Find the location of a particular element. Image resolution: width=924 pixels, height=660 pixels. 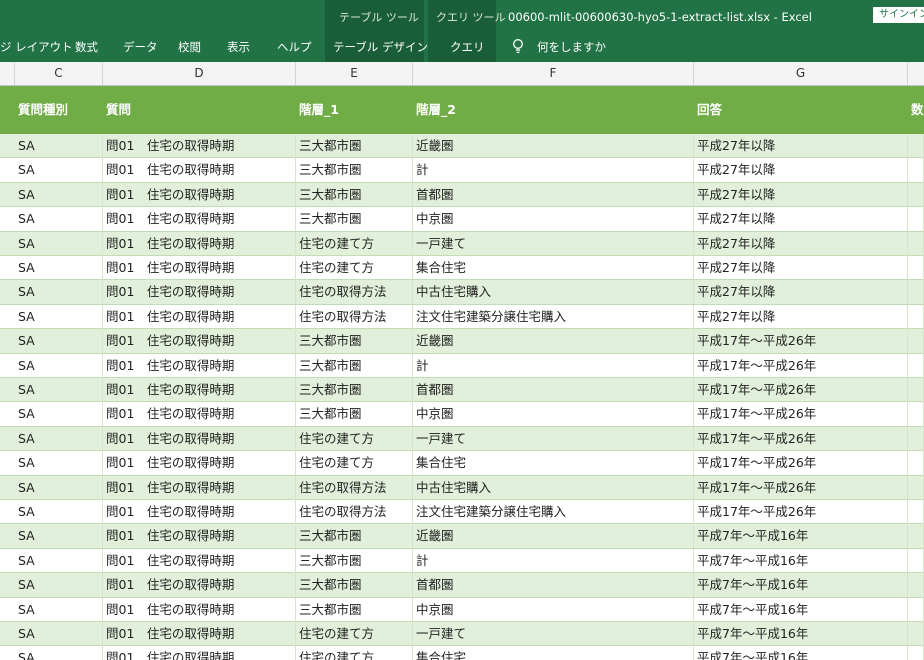

table-row: SA 問01 住宅の取得時期 住宅の取得方法 中古住宅購入 平成17年～平成26年 is located at coordinates (462, 487).